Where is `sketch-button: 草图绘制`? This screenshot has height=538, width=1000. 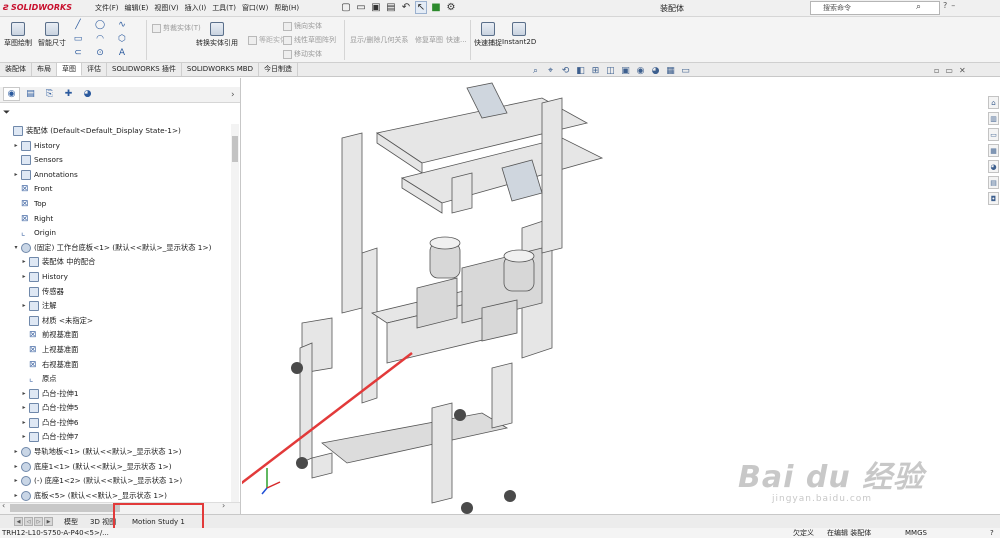 sketch-button: 草图绘制 is located at coordinates (18, 35).